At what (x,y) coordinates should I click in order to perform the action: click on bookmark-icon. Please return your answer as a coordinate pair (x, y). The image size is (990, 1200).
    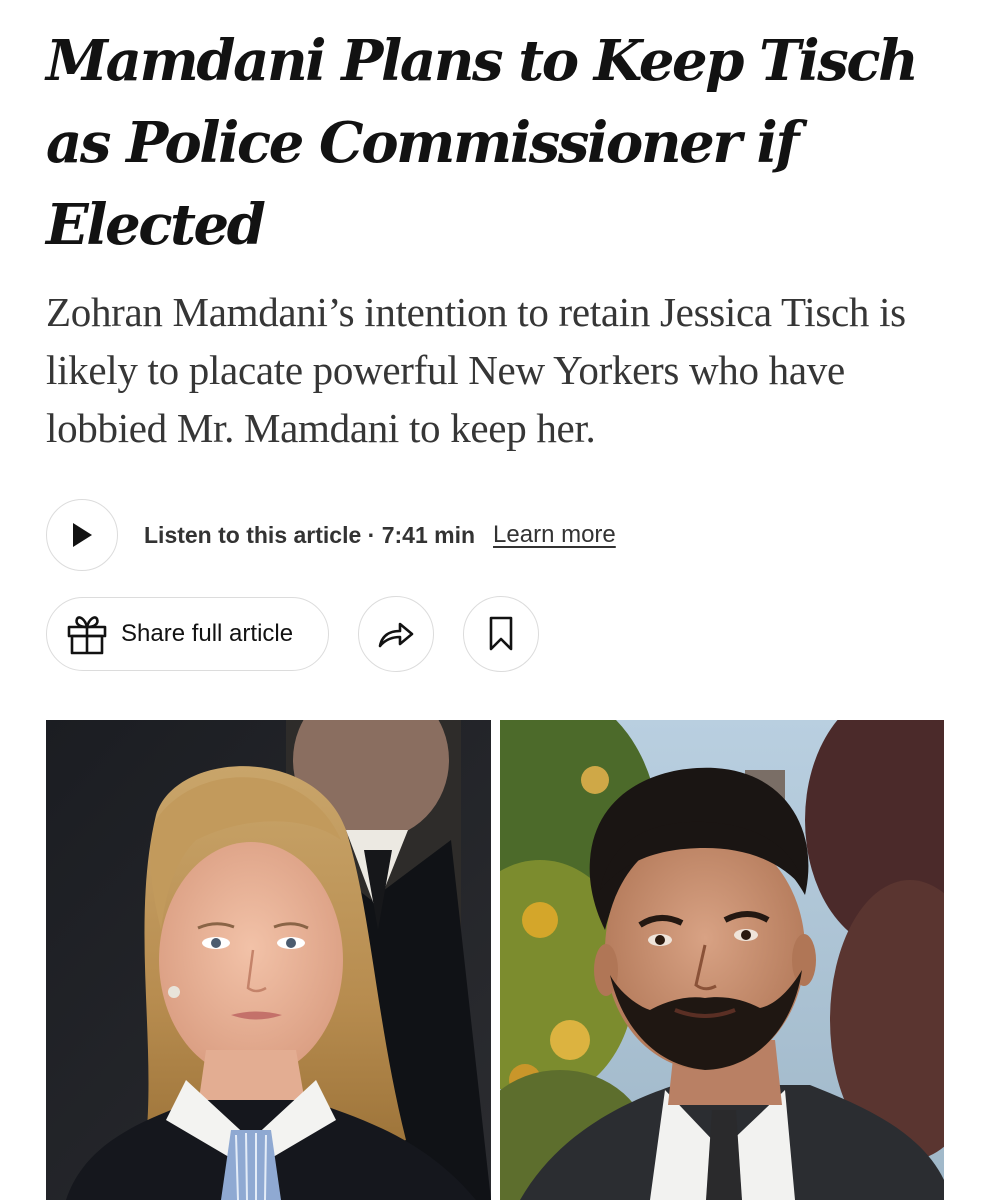
    Looking at the image, I should click on (501, 633).